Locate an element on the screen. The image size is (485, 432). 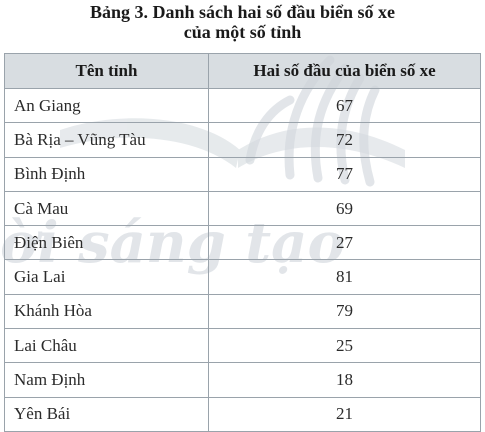
plate-prefix-cell: 25 is located at coordinates (344, 346).